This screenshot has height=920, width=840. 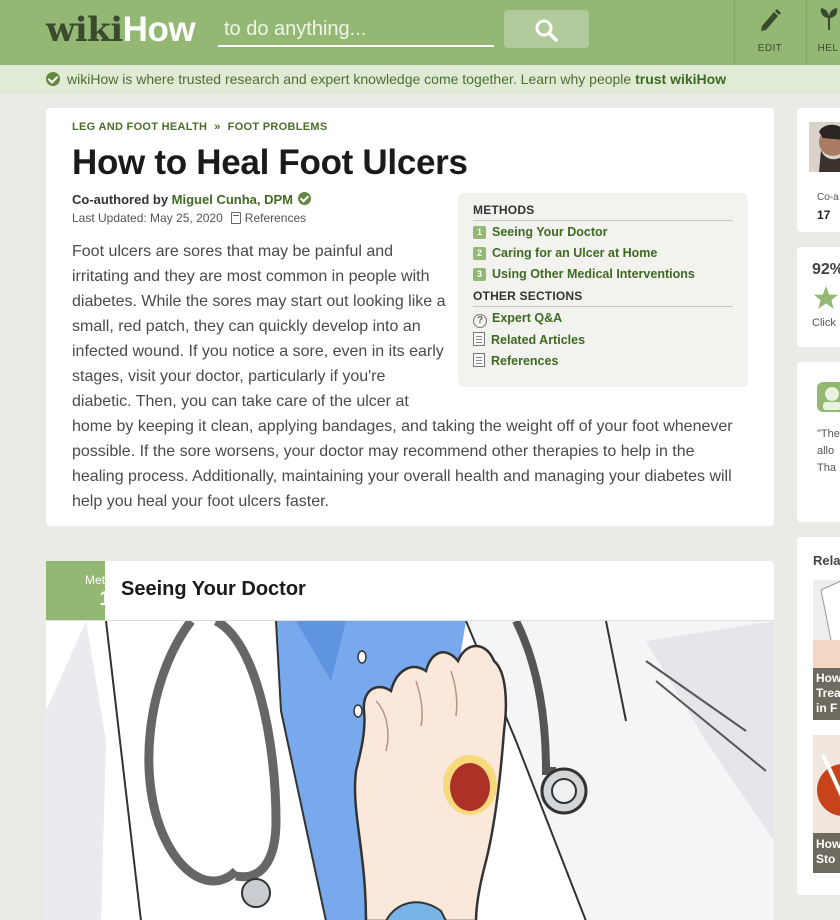 I want to click on last-updated-text: Last Updated: May 25, 2020, so click(x=147, y=218).